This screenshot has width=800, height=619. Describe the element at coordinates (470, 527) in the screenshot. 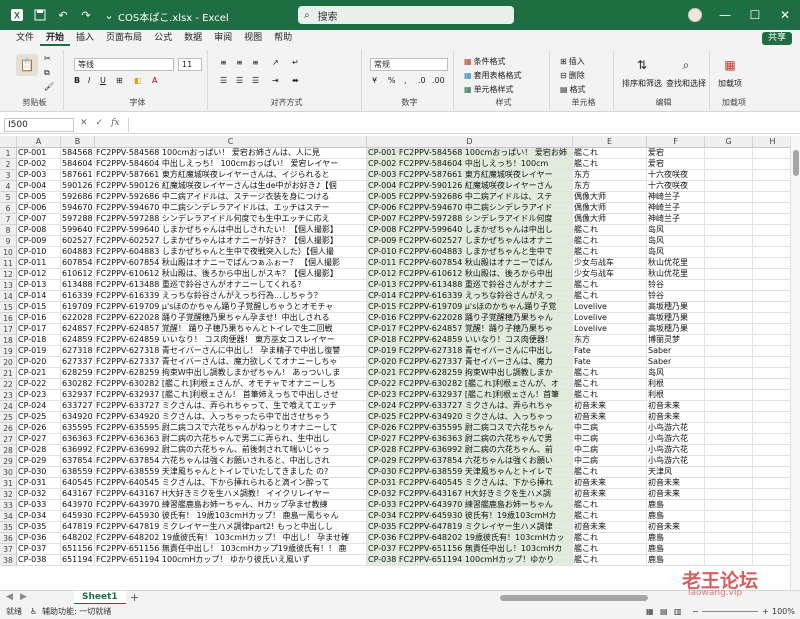

I see `cell-d: CP-035 FC2PPV-647819 ミクレイヤー生ハメ調律` at that location.